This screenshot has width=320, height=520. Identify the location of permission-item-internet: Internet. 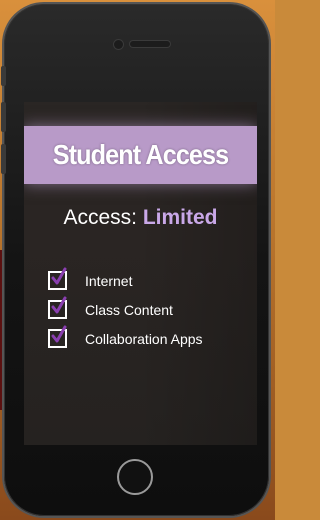
(148, 280).